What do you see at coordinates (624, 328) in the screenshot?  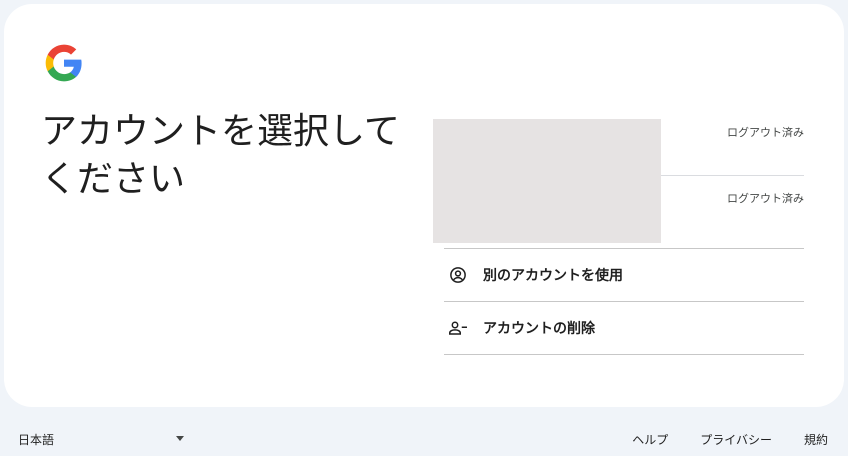 I see `remove-account-button: アカウントの削除` at bounding box center [624, 328].